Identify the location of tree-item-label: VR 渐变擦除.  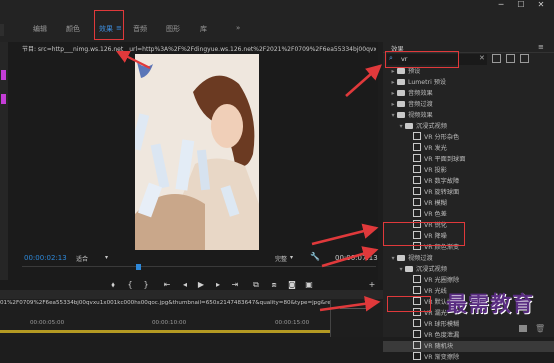
(442, 357).